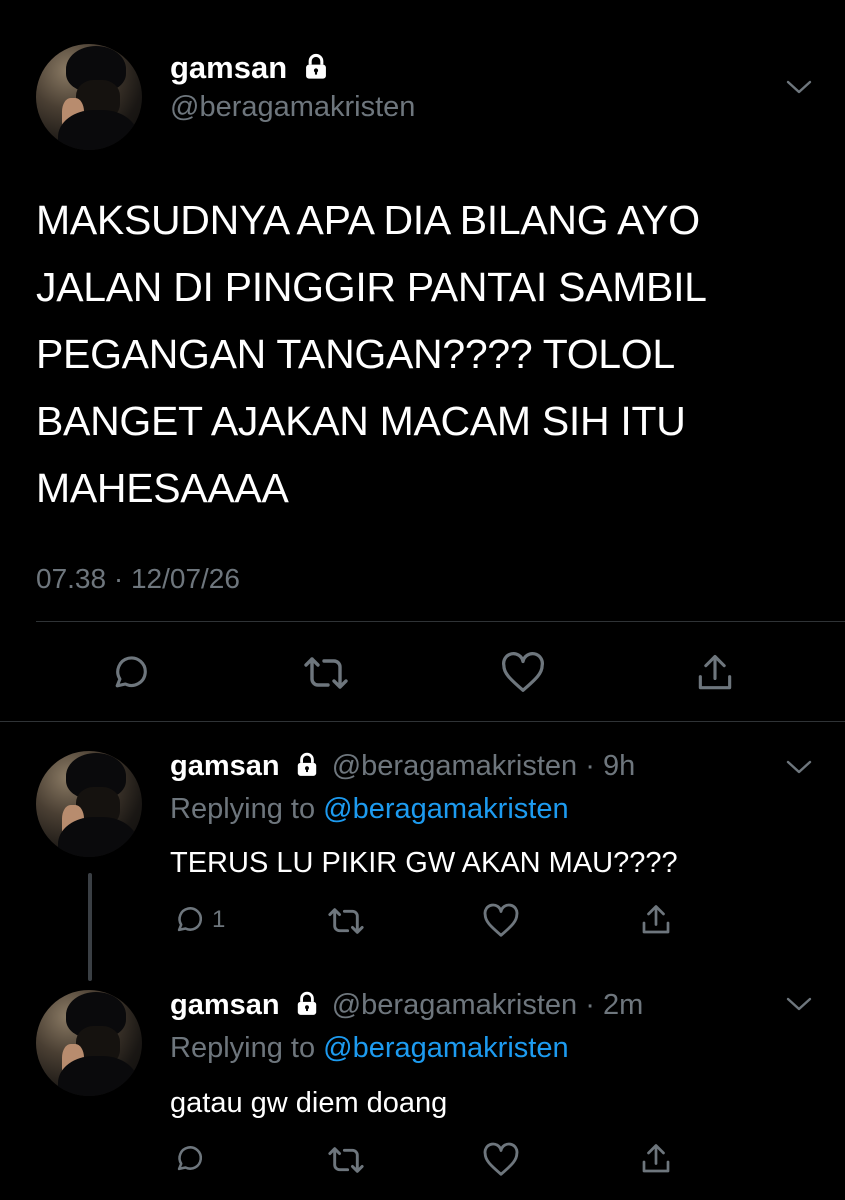 This screenshot has height=1200, width=845. Describe the element at coordinates (483, 766) in the screenshot. I see `handle-and-time: @beragamakristen · 9h` at that location.